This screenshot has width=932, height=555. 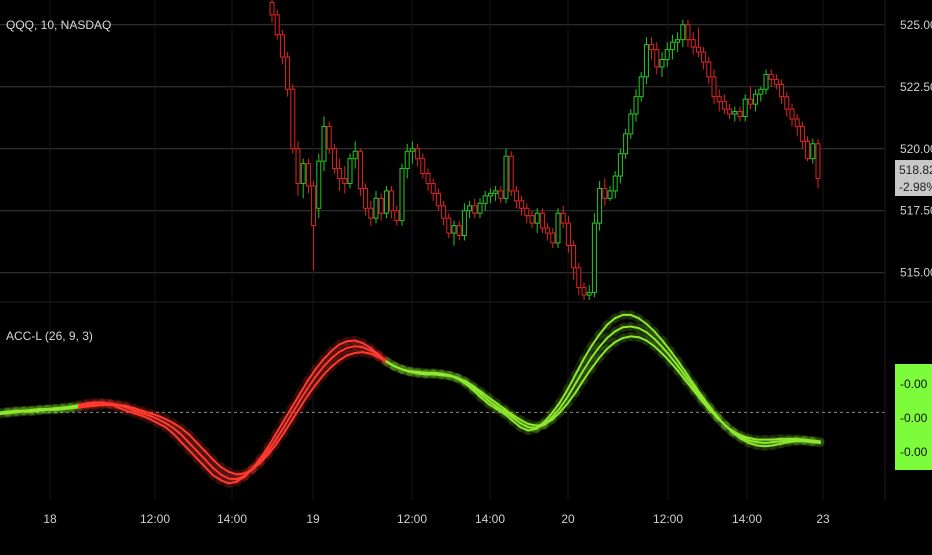 What do you see at coordinates (436, 519) in the screenshot?
I see `time-axis: 18 12:00 14:00 19 12:00 14:00 20 12:00 14:00 23` at bounding box center [436, 519].